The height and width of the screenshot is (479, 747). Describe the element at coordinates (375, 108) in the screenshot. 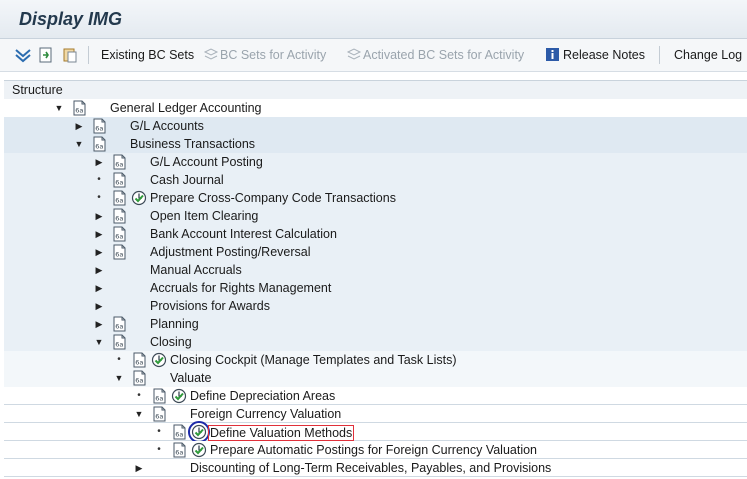

I see `tree-row: ▼ 6a General Ledger Accounting` at that location.